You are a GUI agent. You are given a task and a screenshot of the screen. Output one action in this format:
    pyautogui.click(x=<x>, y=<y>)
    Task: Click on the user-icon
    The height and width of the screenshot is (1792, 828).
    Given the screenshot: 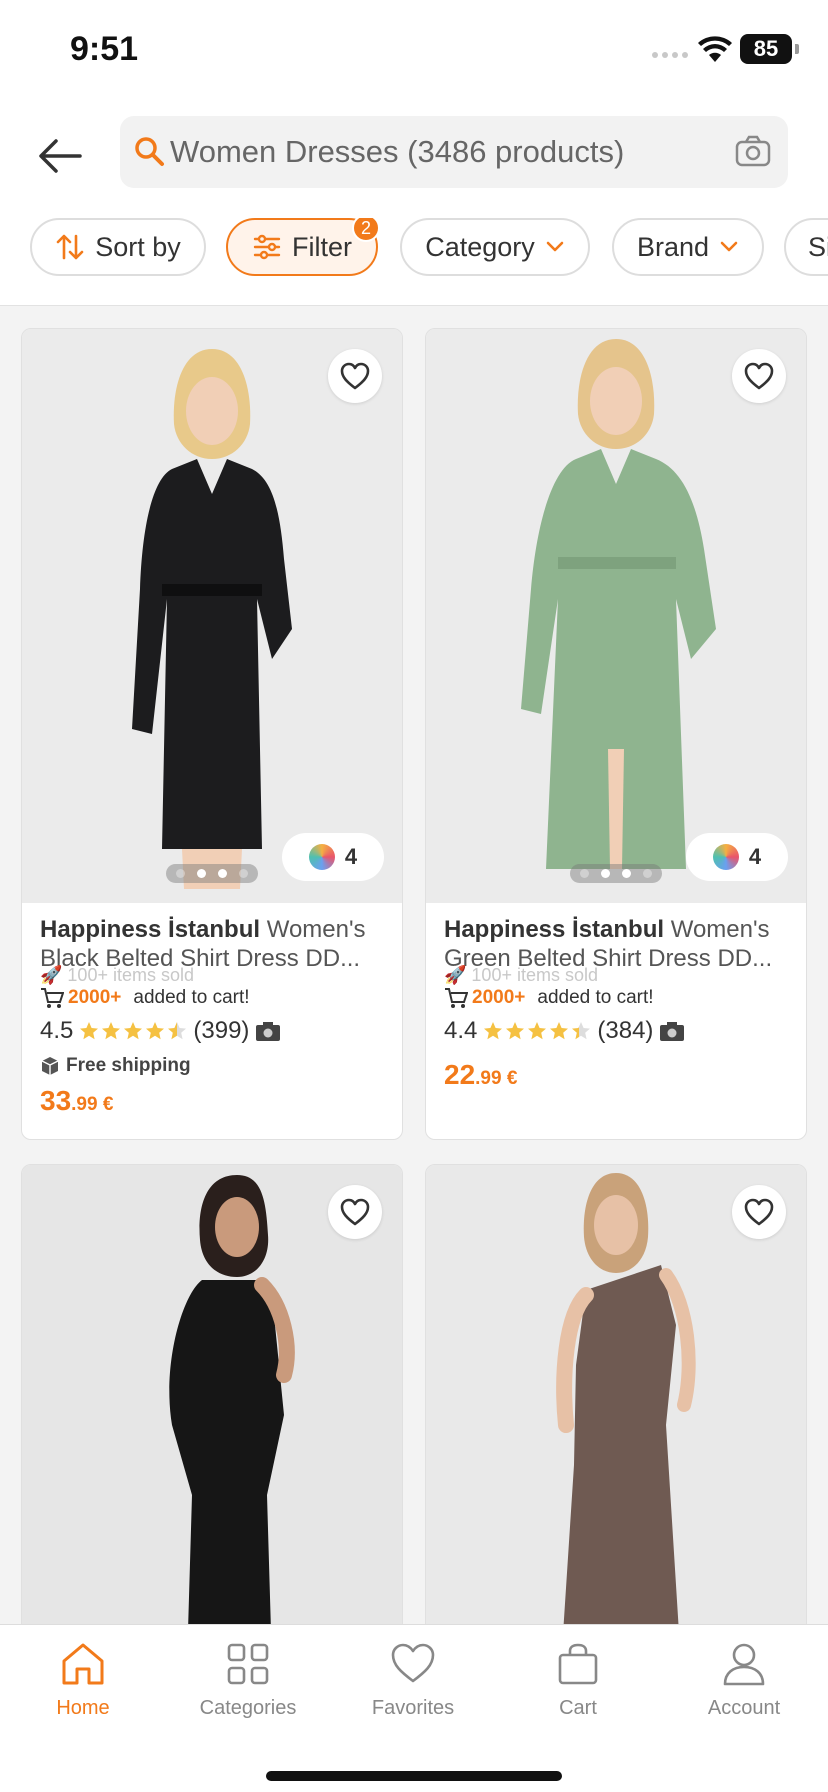 What is the action you would take?
    pyautogui.click(x=744, y=1664)
    